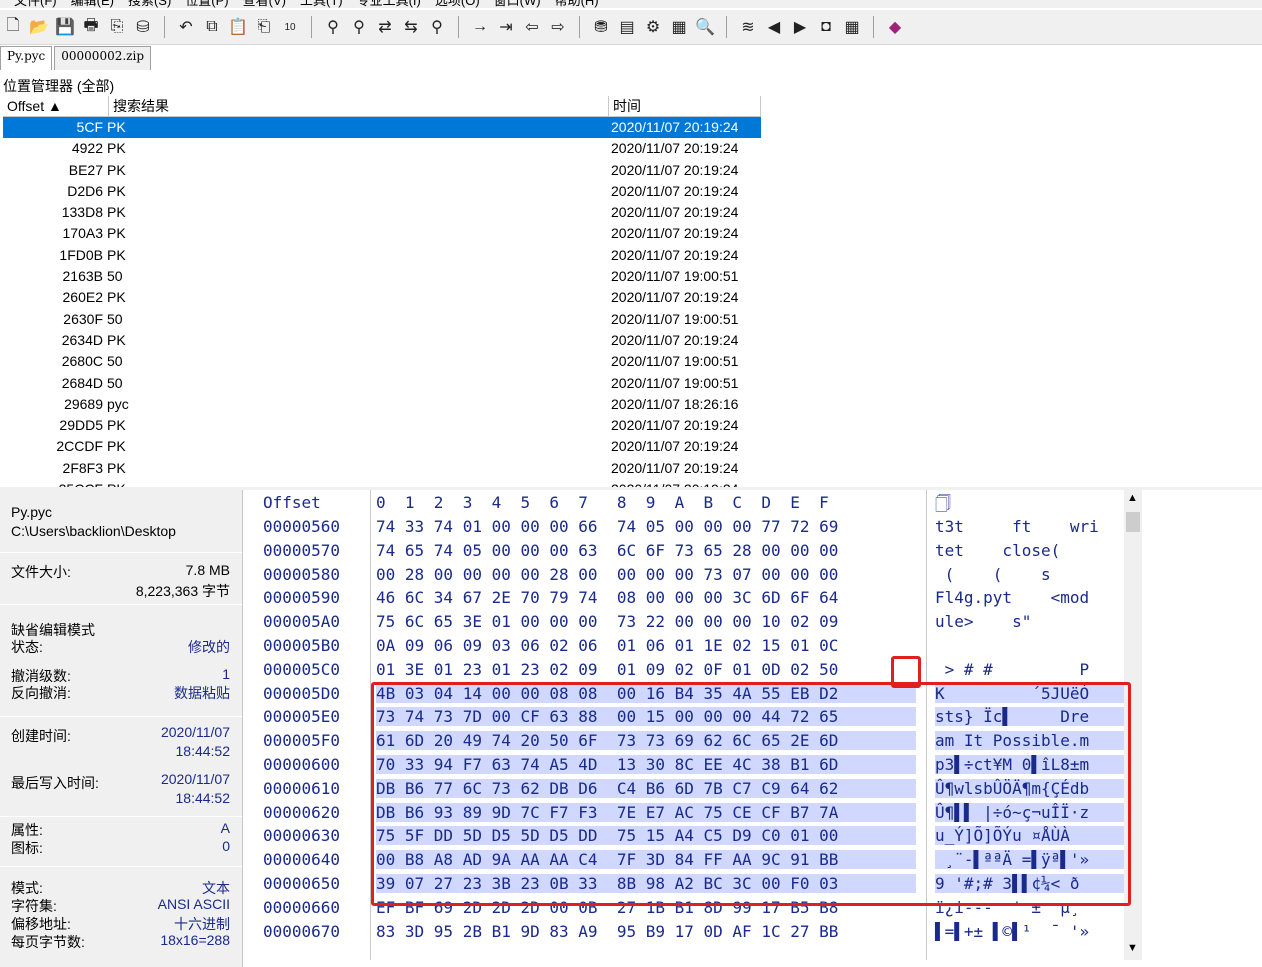  I want to click on position-row: 2680C 50 2020/11/07 19:00:51, so click(382, 361).